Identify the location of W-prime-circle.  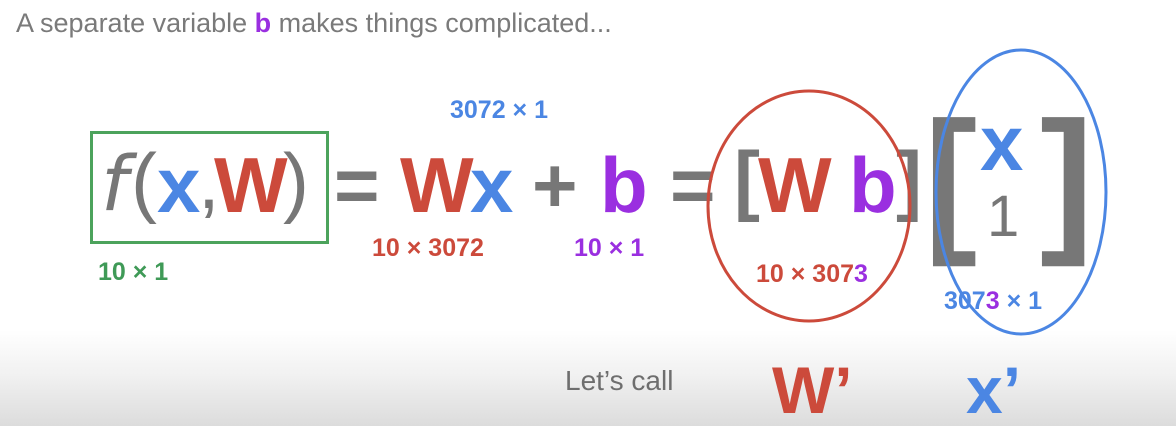
(809, 206).